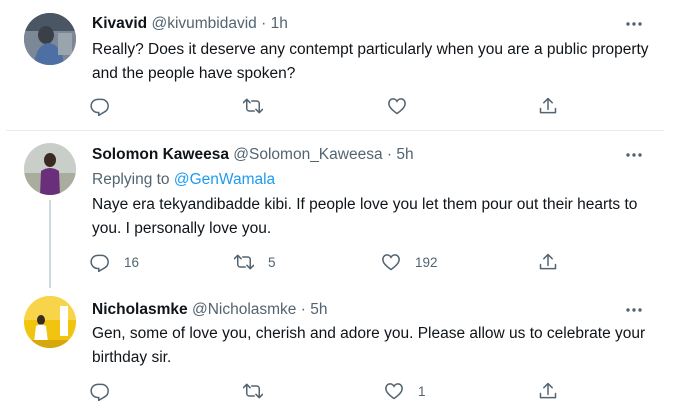 The width and height of the screenshot is (692, 413). I want to click on reply-button: 16, so click(114, 262).